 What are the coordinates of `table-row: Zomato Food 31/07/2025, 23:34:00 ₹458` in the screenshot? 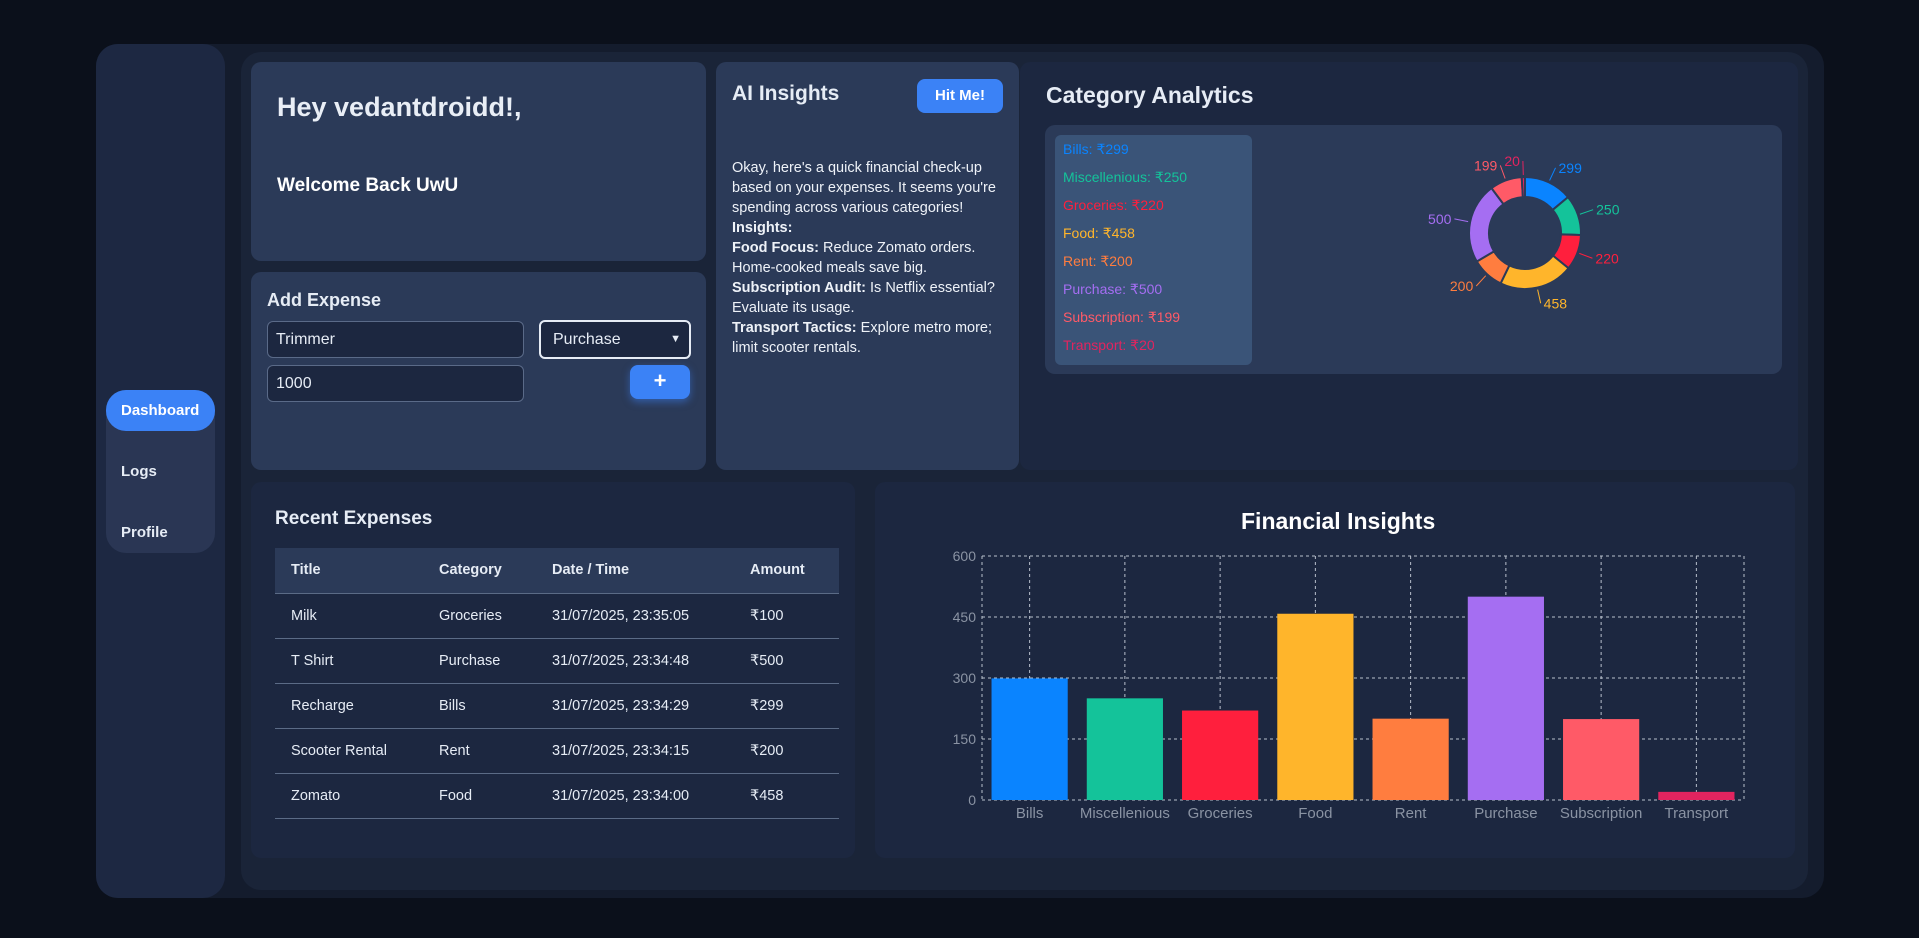 It's located at (557, 796).